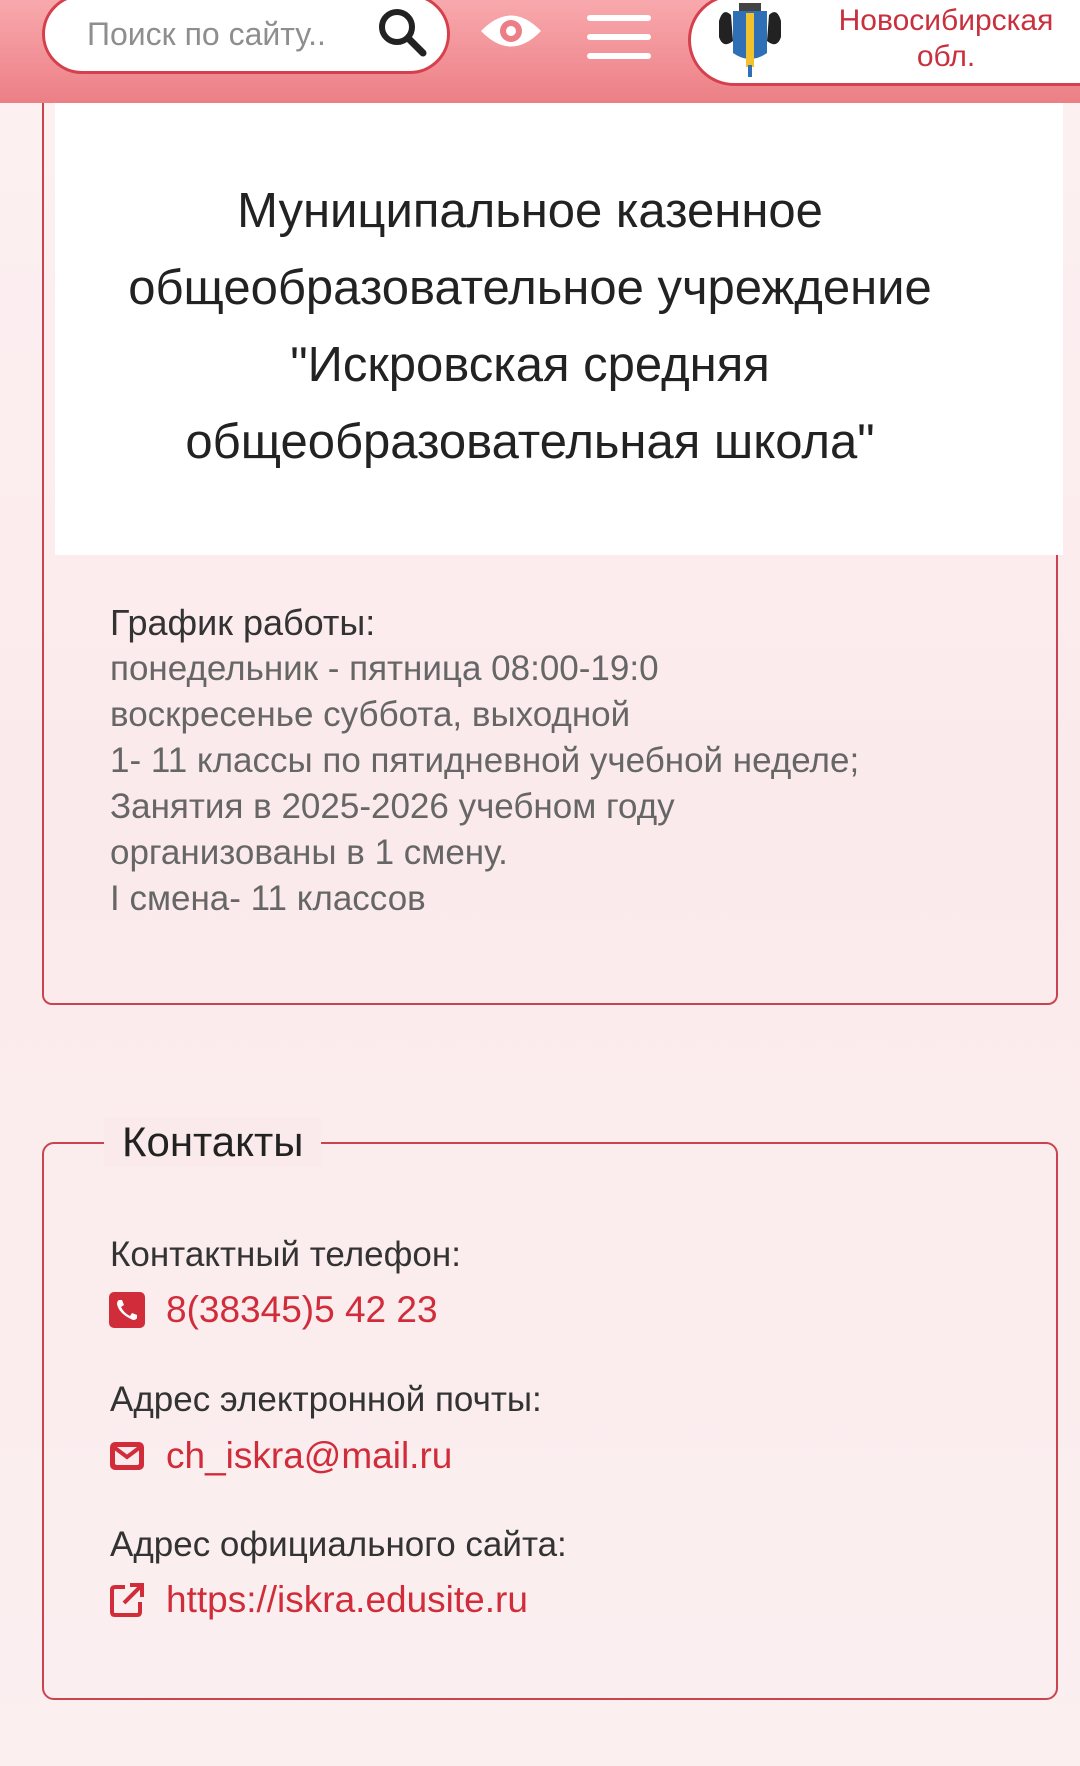 Image resolution: width=1080 pixels, height=1766 pixels. I want to click on phone-link: 8(38345)5 42 23, so click(302, 1310).